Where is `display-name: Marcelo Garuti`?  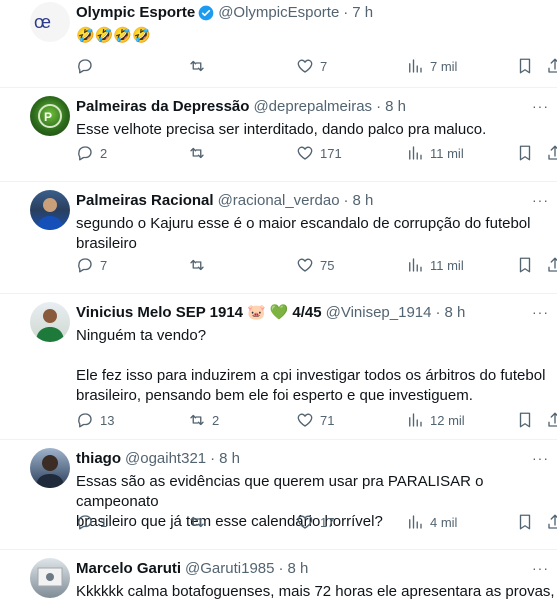
display-name: Marcelo Garuti is located at coordinates (128, 569).